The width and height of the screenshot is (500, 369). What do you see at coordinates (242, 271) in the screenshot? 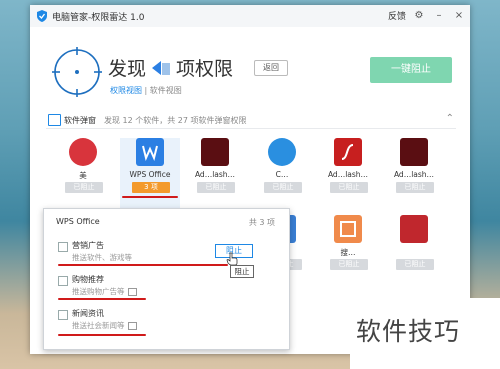
I see `tooltip: 阻止` at bounding box center [242, 271].